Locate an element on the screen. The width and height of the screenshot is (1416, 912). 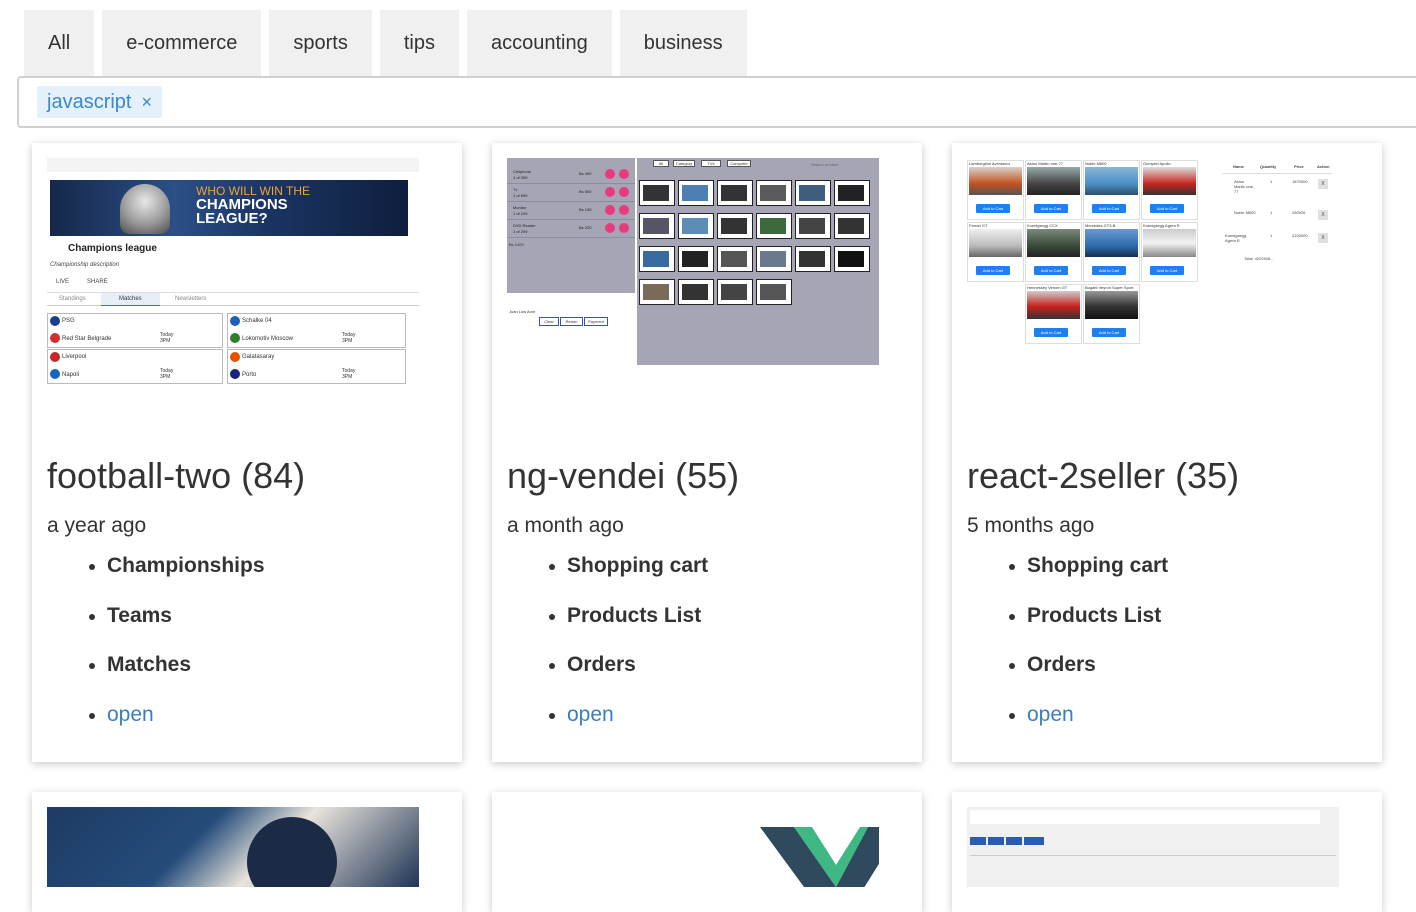
team-name: Galatasaray is located at coordinates (258, 357).